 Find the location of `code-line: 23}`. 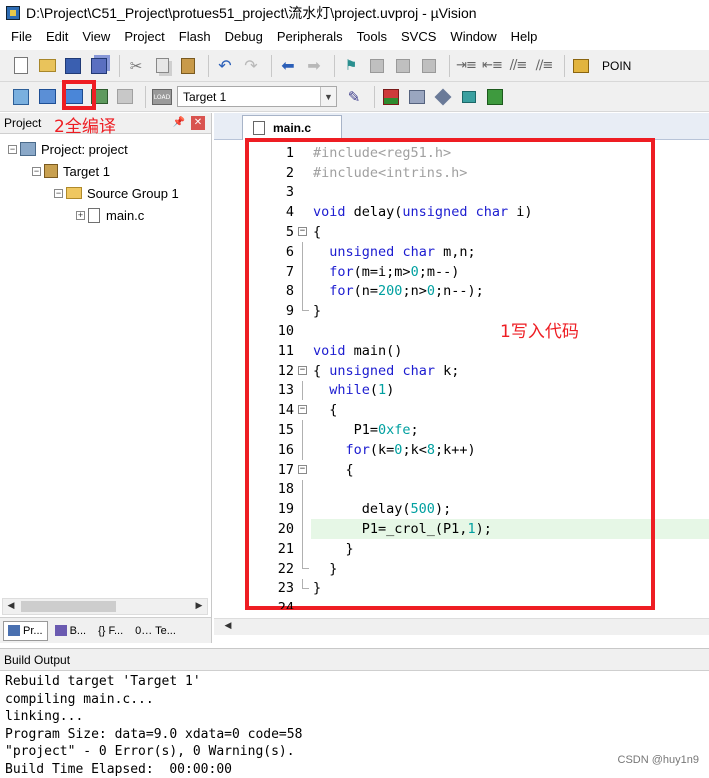

code-line: 23} is located at coordinates (461, 588).